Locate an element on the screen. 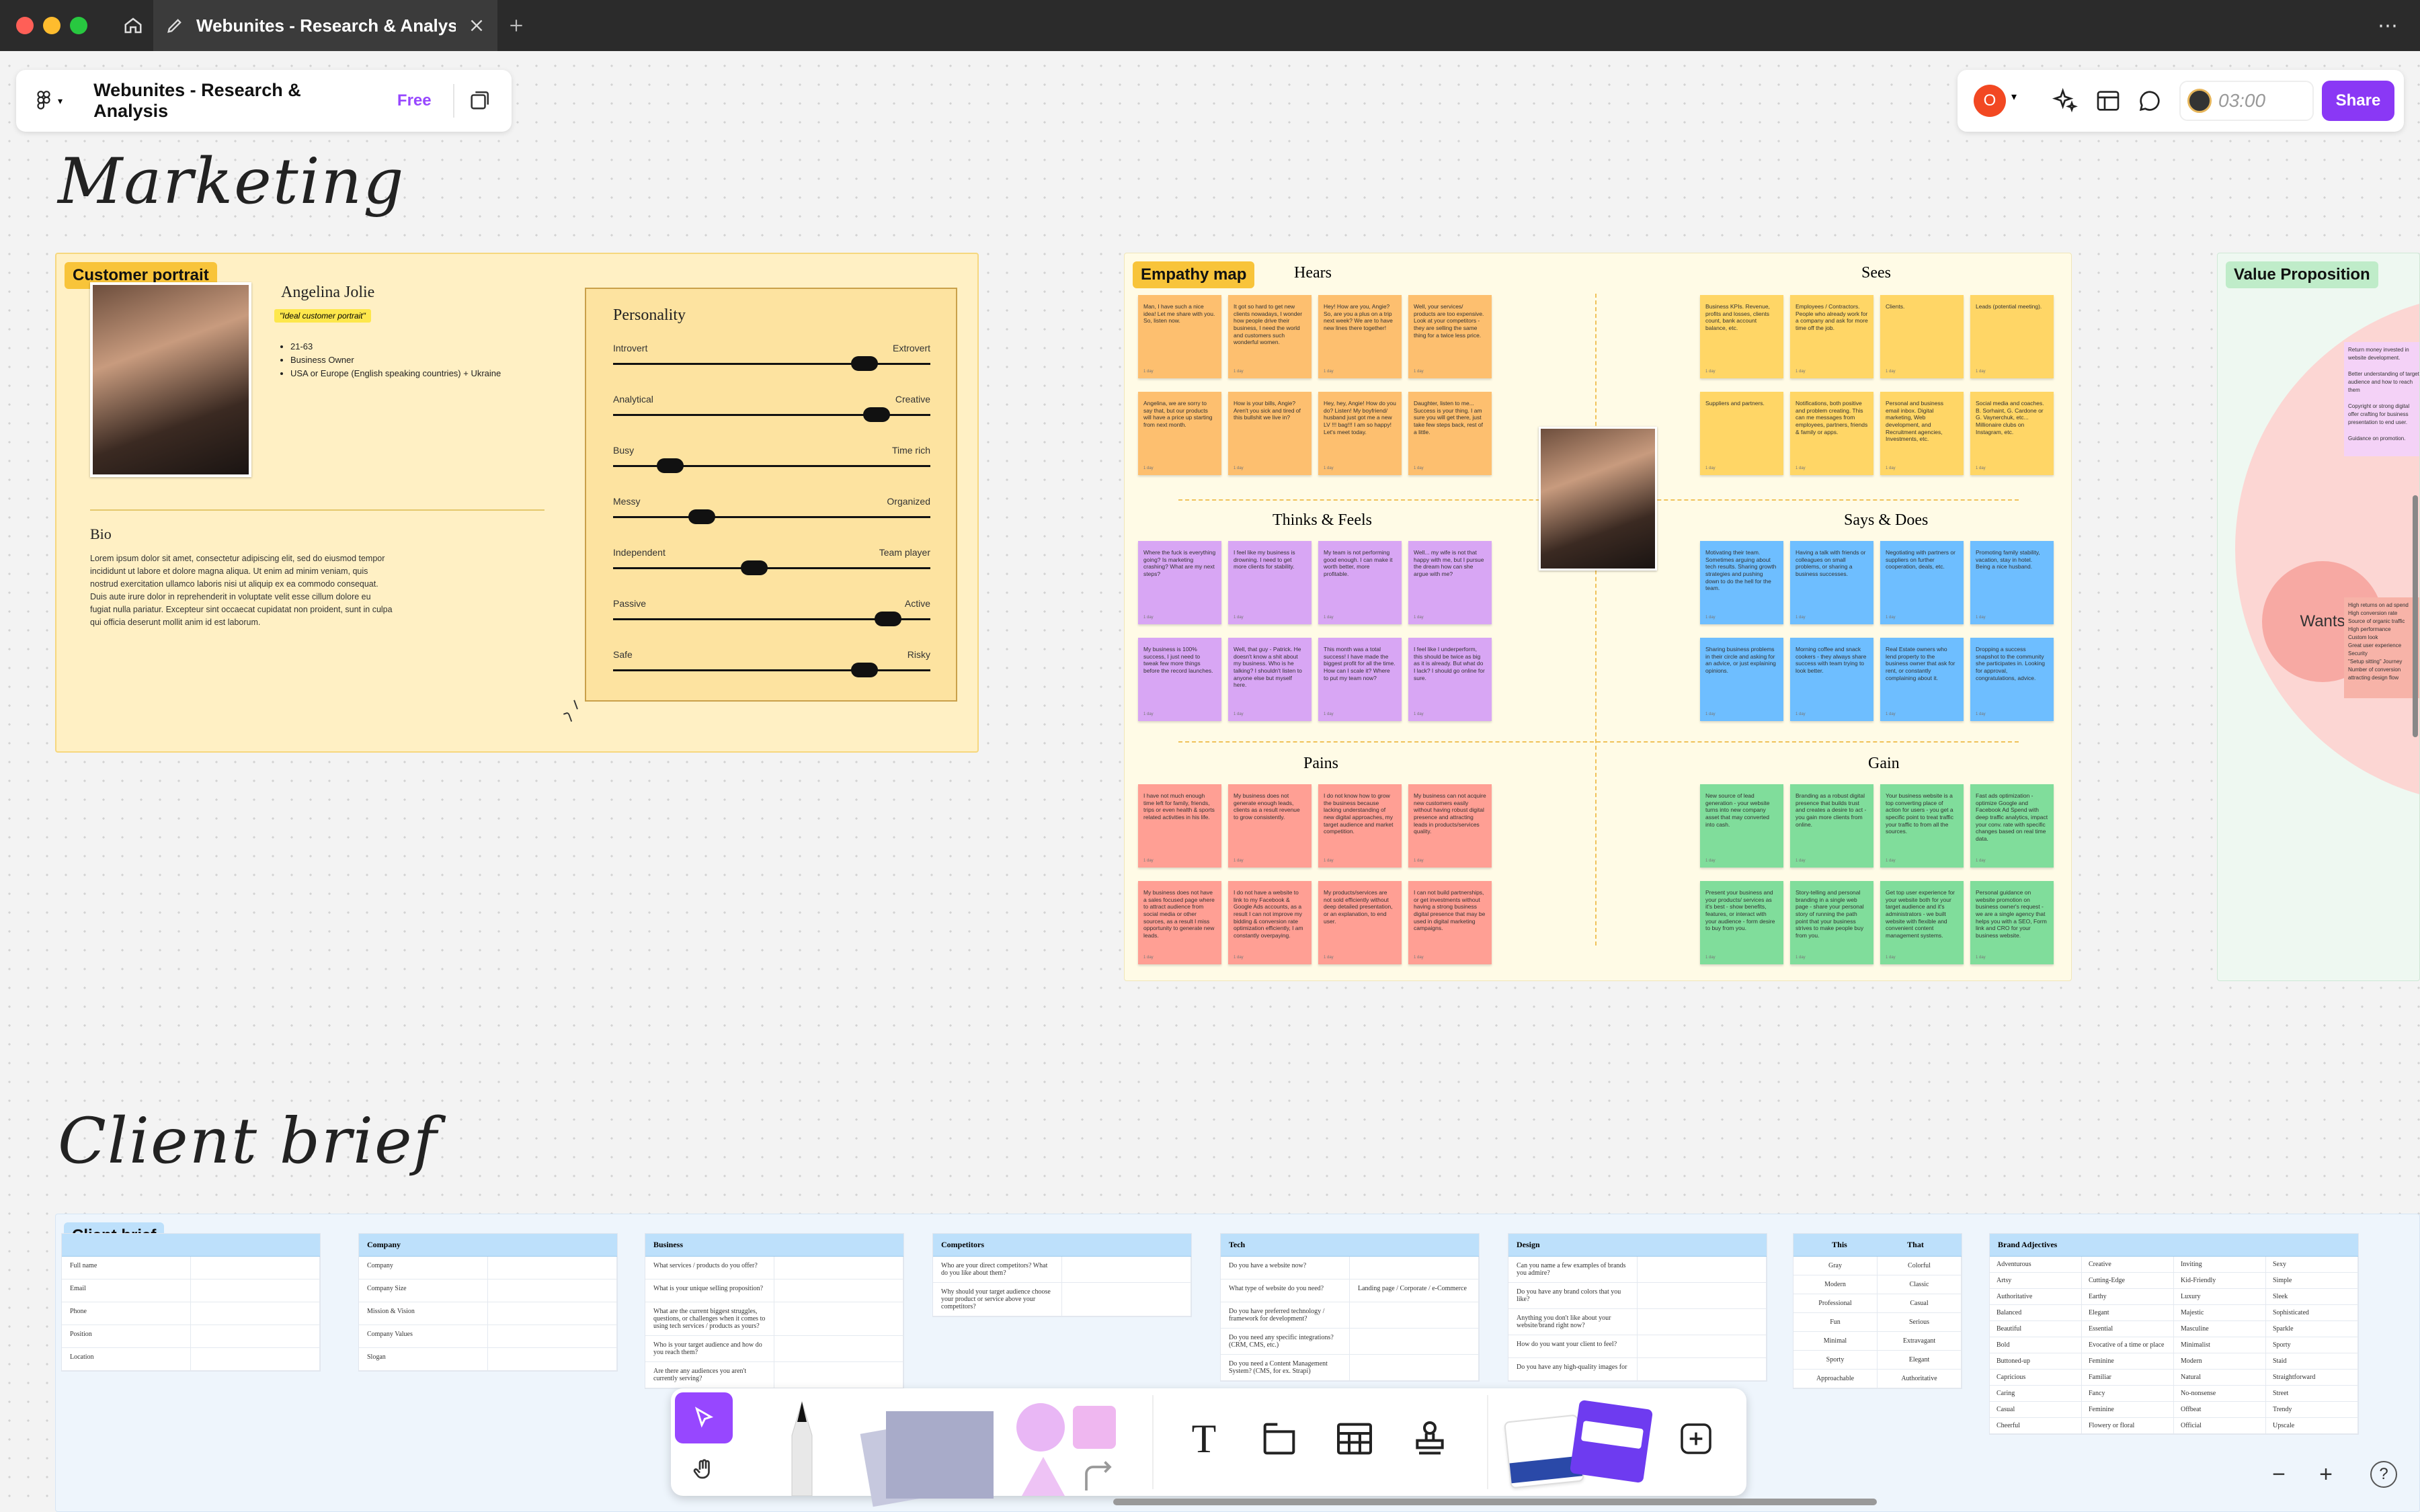  table-cell: Caring is located at coordinates (2036, 1393).